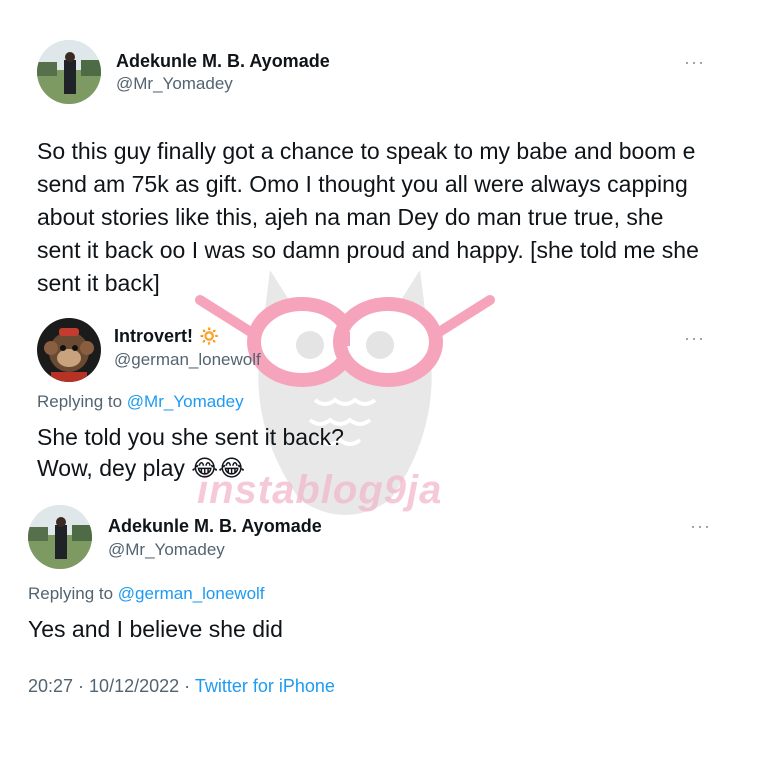 The width and height of the screenshot is (768, 768). I want to click on monkey-avatar-icon, so click(69, 350).